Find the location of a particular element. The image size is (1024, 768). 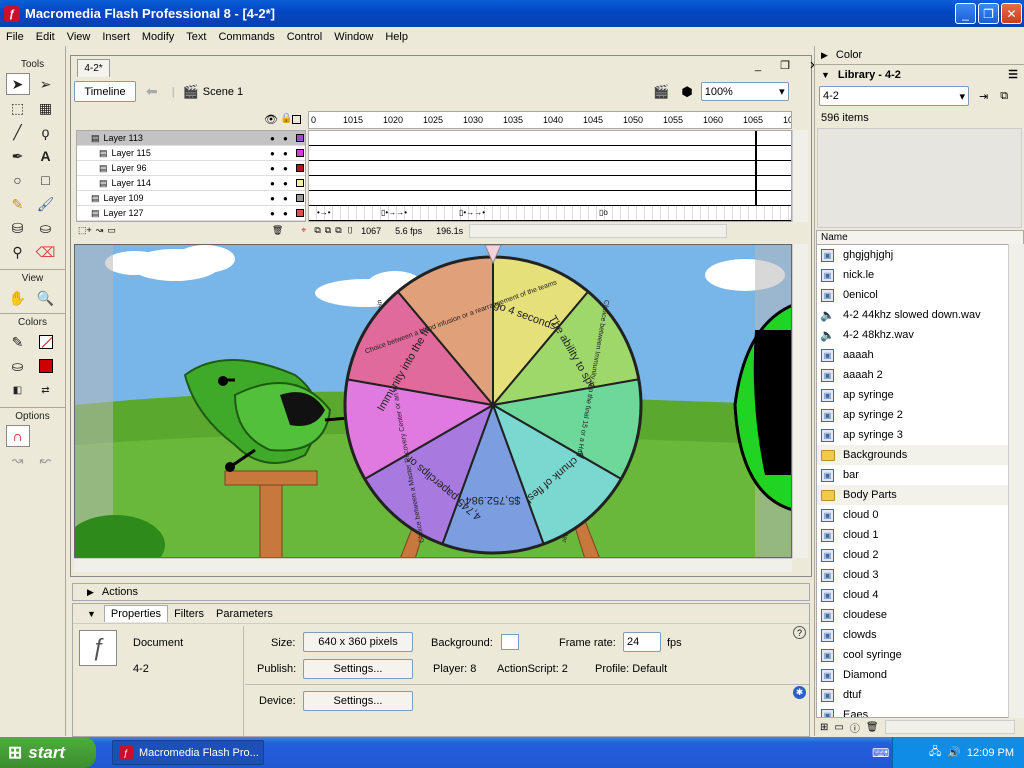

stage-hscroll is located at coordinates (433, 565).